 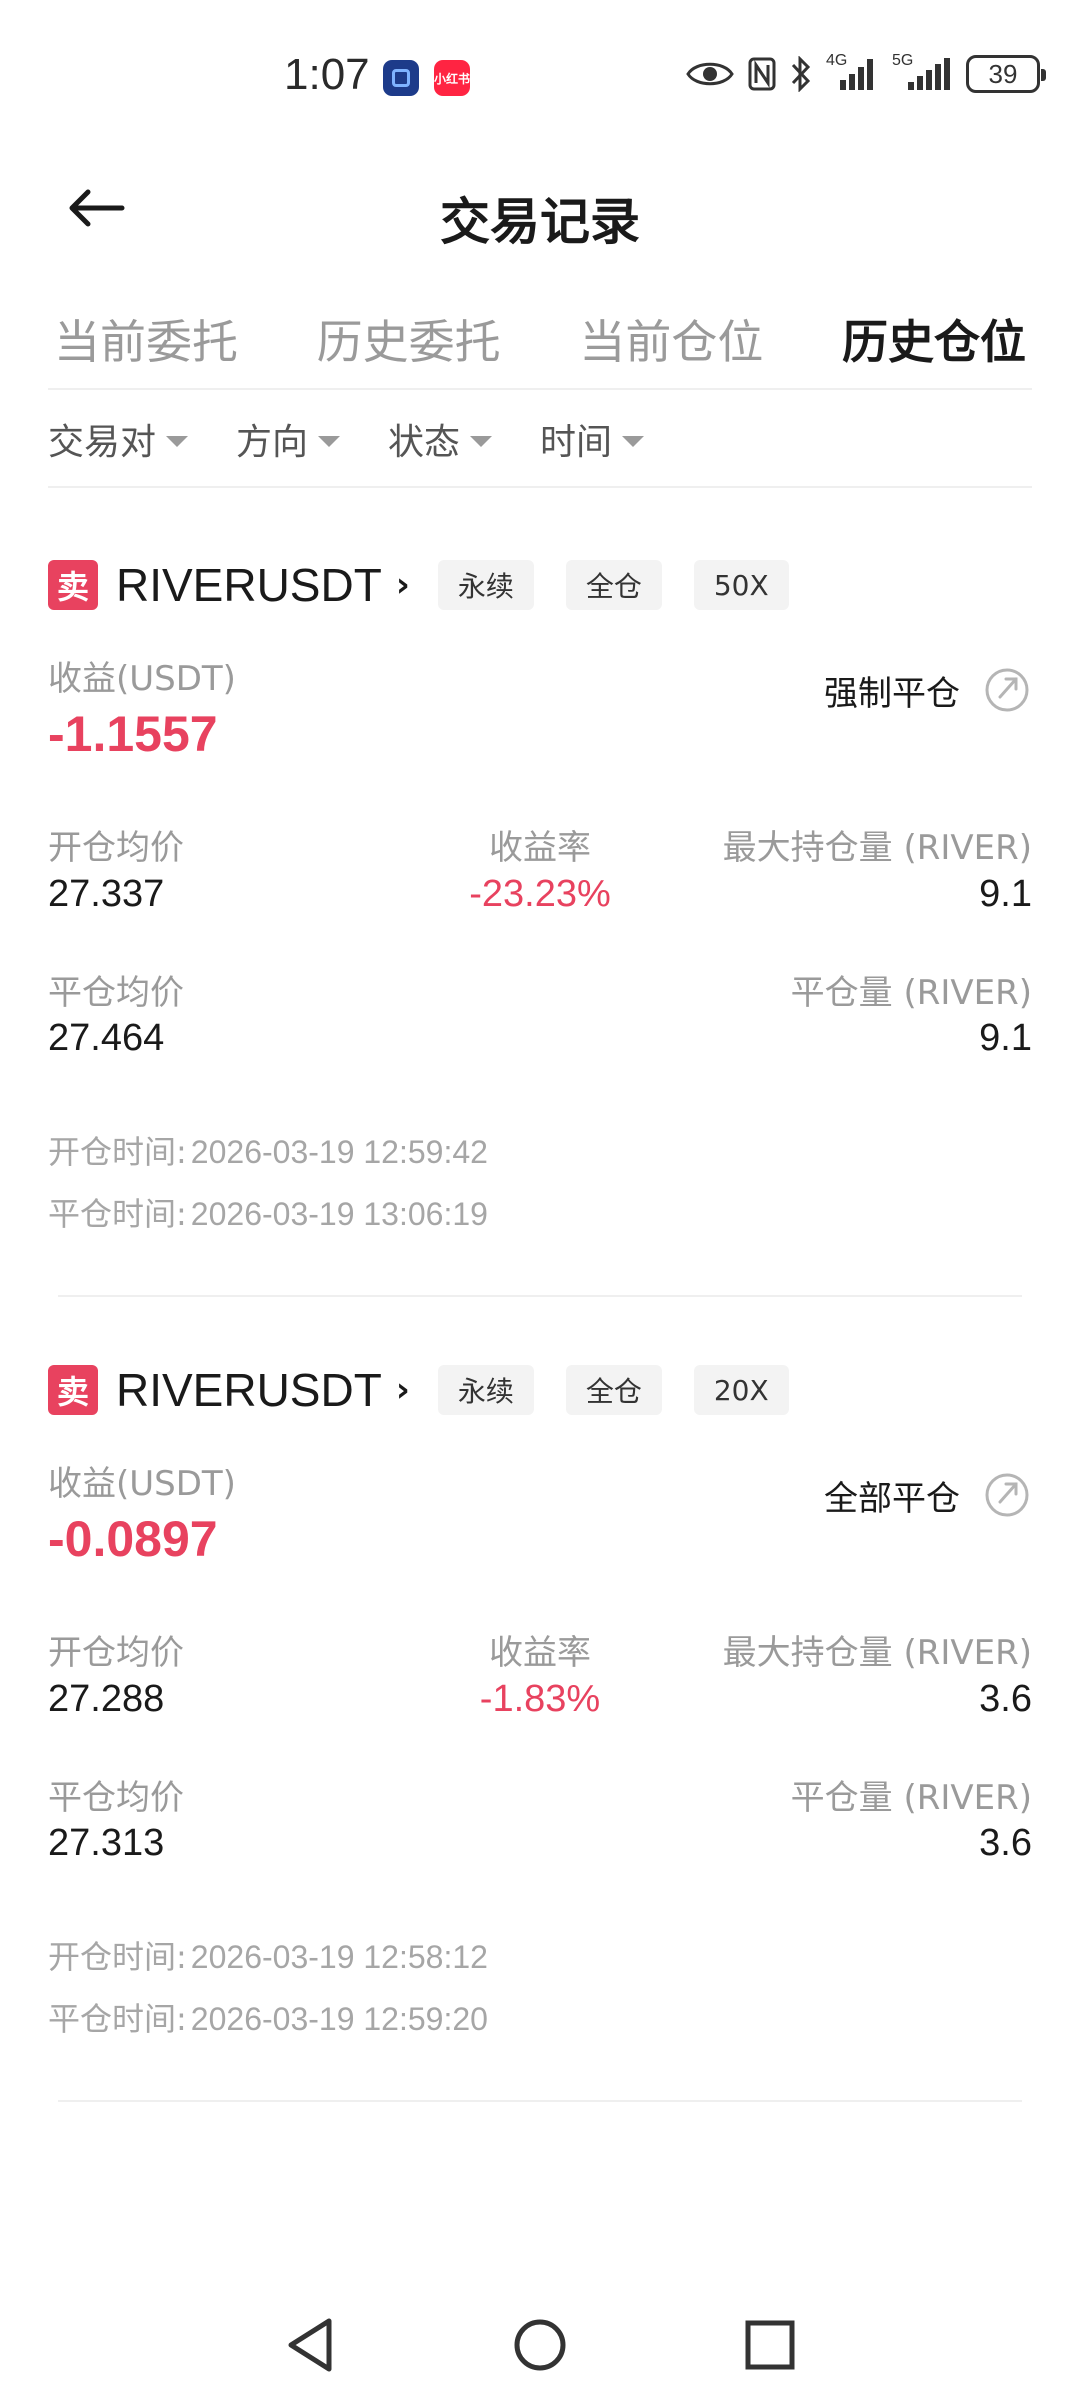 I want to click on filter-bar: 交易对 方向 状态 时间, so click(x=540, y=440).